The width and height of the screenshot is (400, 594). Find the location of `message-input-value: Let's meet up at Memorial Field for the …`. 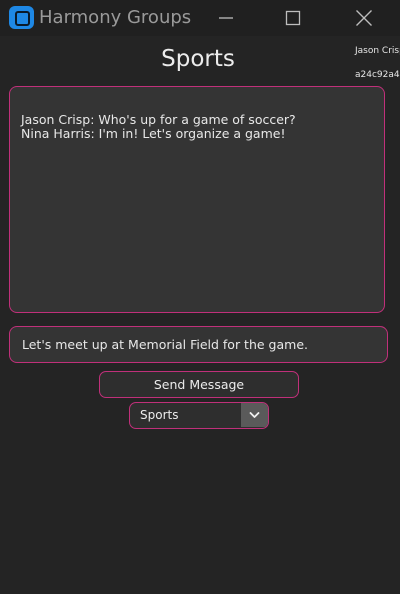

message-input-value: Let's meet up at Memorial Field for the … is located at coordinates (165, 344).